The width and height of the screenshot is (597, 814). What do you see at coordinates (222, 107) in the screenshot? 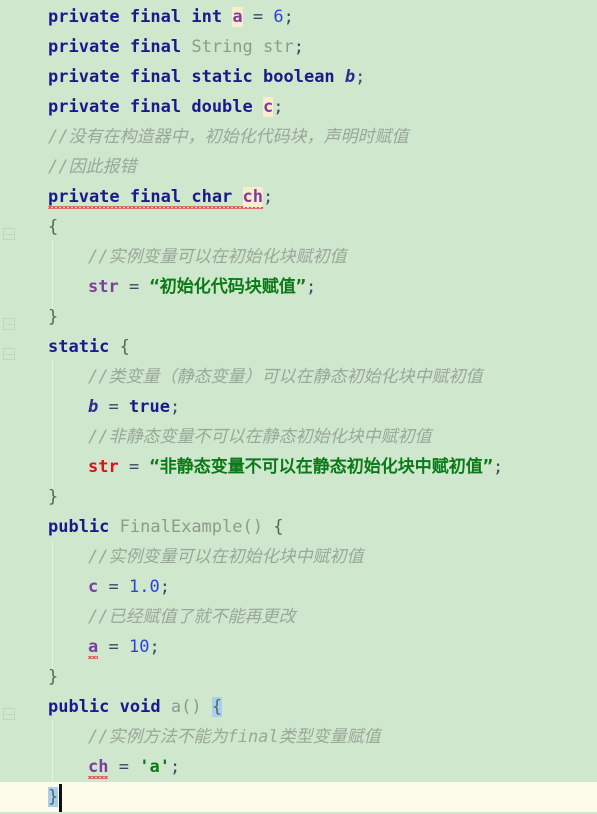
I see `keyword-double: double` at bounding box center [222, 107].